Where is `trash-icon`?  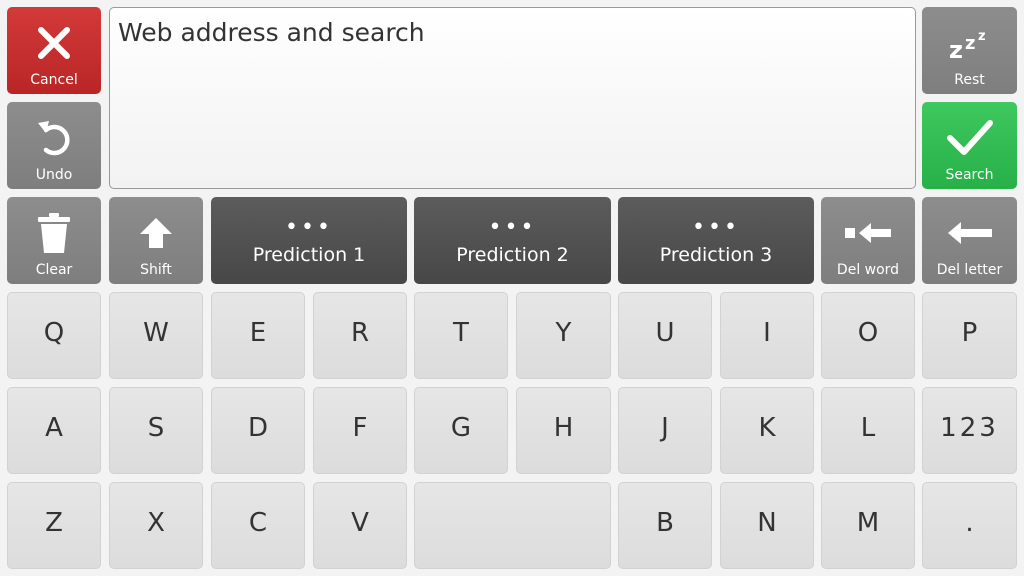 trash-icon is located at coordinates (54, 229).